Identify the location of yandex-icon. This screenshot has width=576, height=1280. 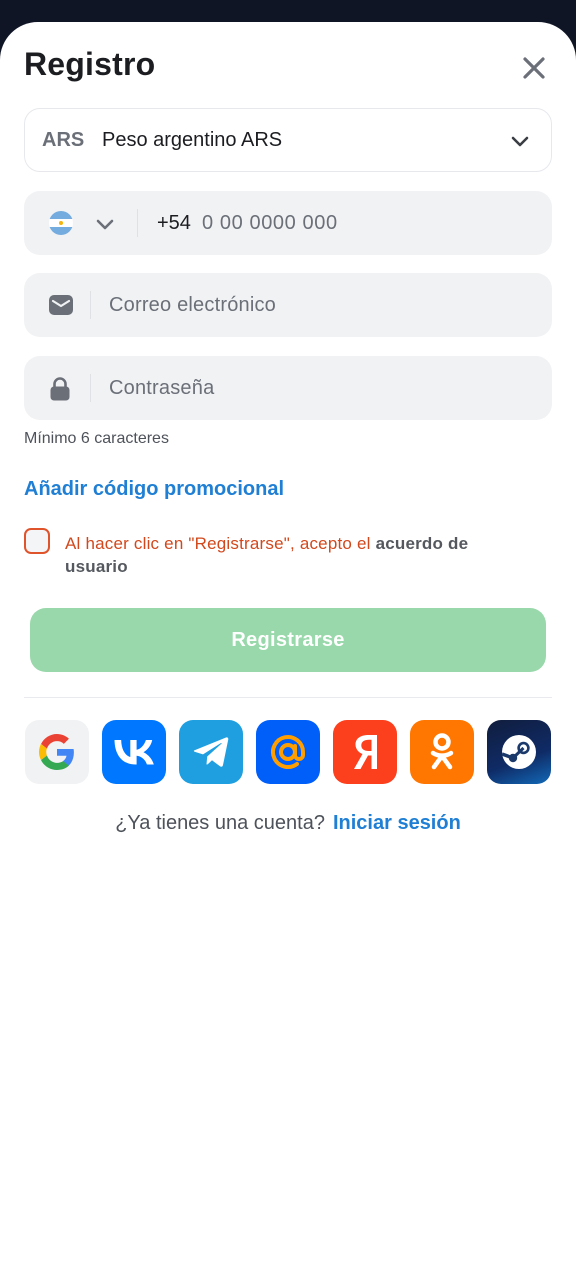
(365, 752).